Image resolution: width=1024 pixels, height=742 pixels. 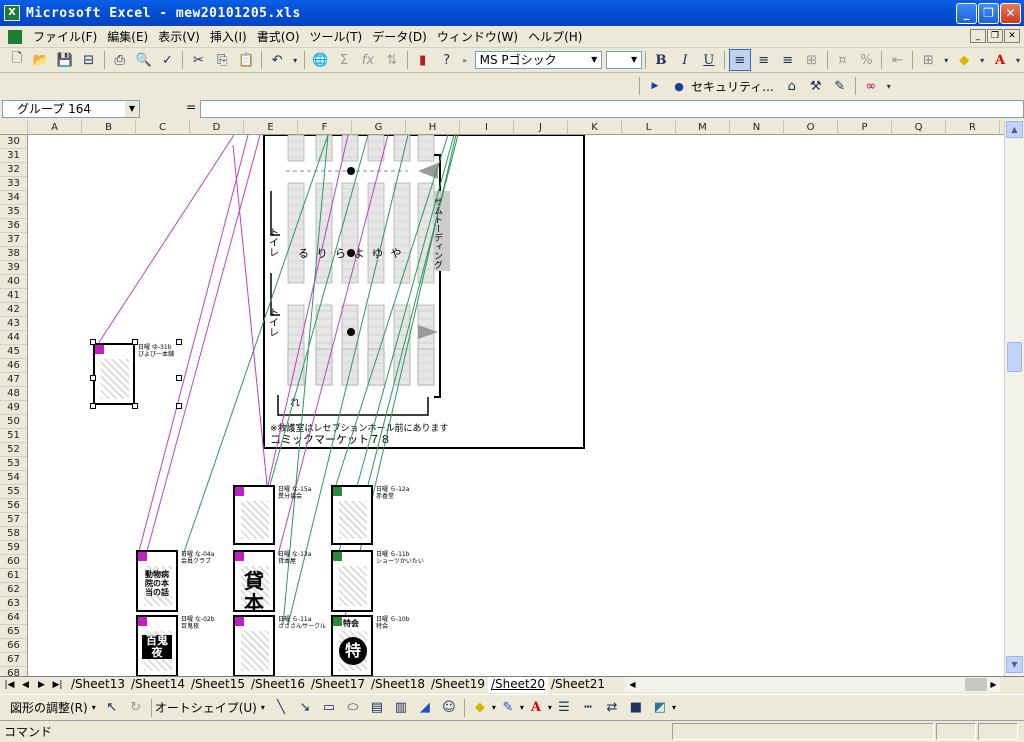 What do you see at coordinates (624, 60) in the screenshot?
I see `font-size-combo: ▼` at bounding box center [624, 60].